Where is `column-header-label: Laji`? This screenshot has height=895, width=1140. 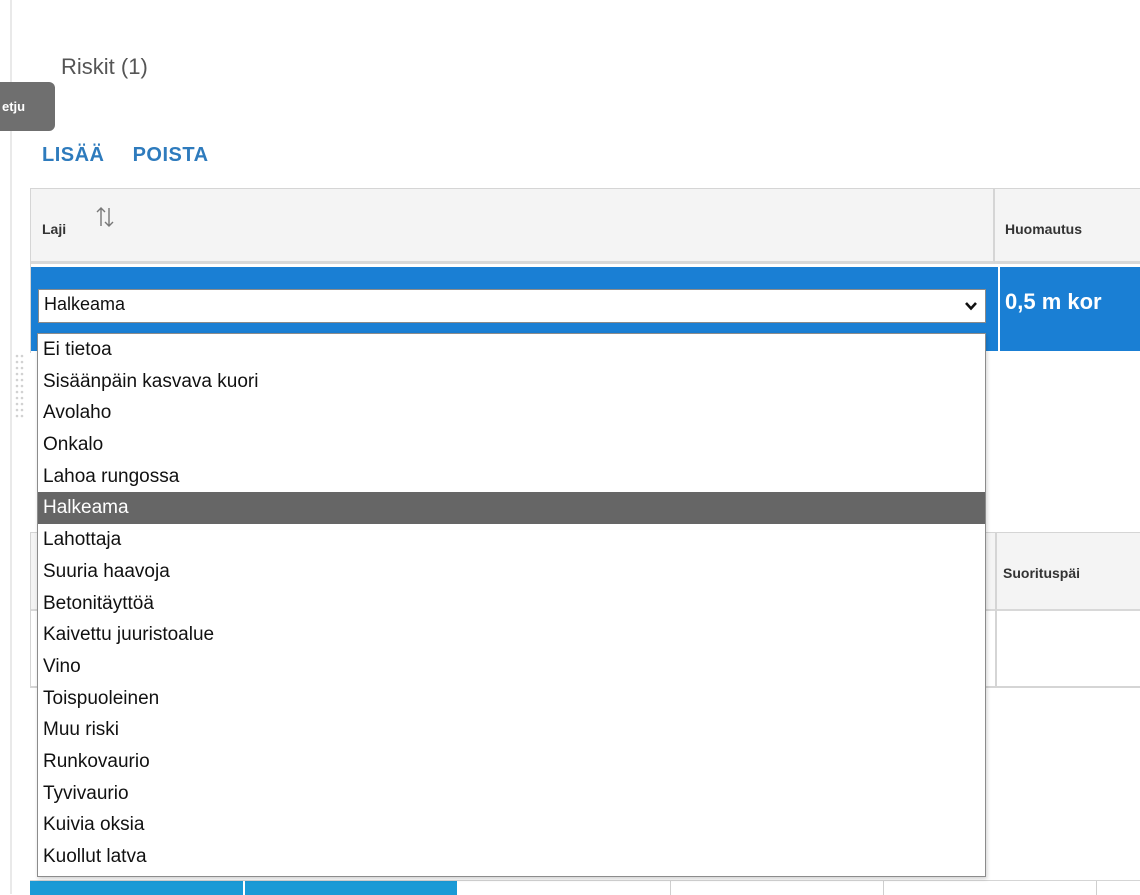
column-header-label: Laji is located at coordinates (54, 229).